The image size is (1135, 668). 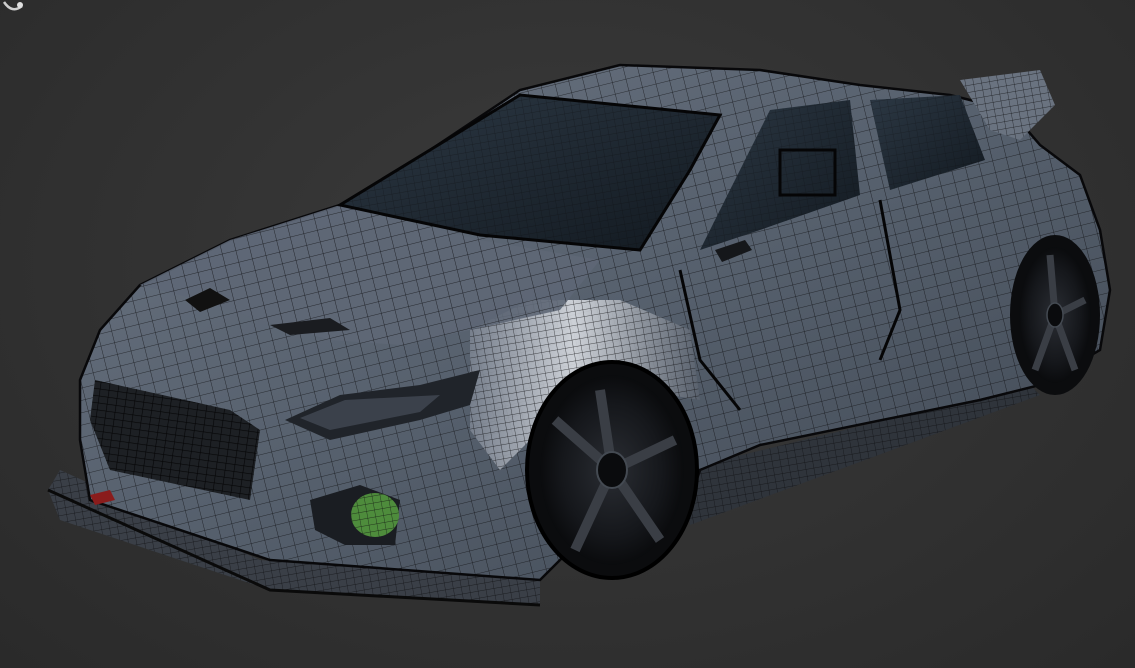 I want to click on front-wheel, so click(x=612, y=470).